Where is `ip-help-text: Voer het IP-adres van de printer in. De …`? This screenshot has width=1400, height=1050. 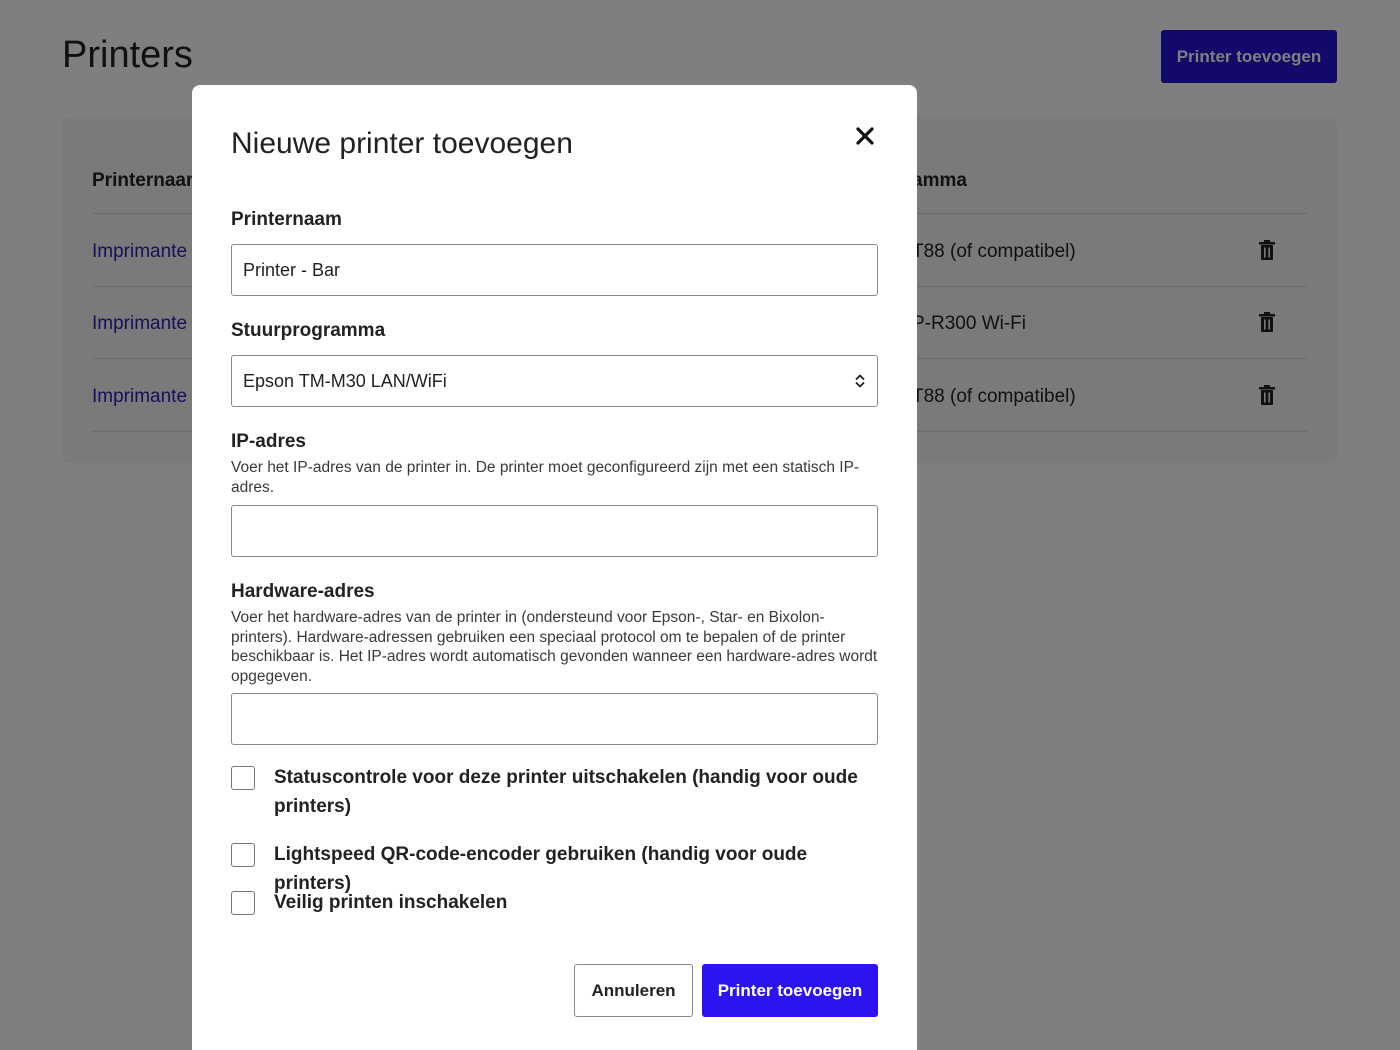
ip-help-text: Voer het IP-adres van de printer in. De … is located at coordinates (545, 477).